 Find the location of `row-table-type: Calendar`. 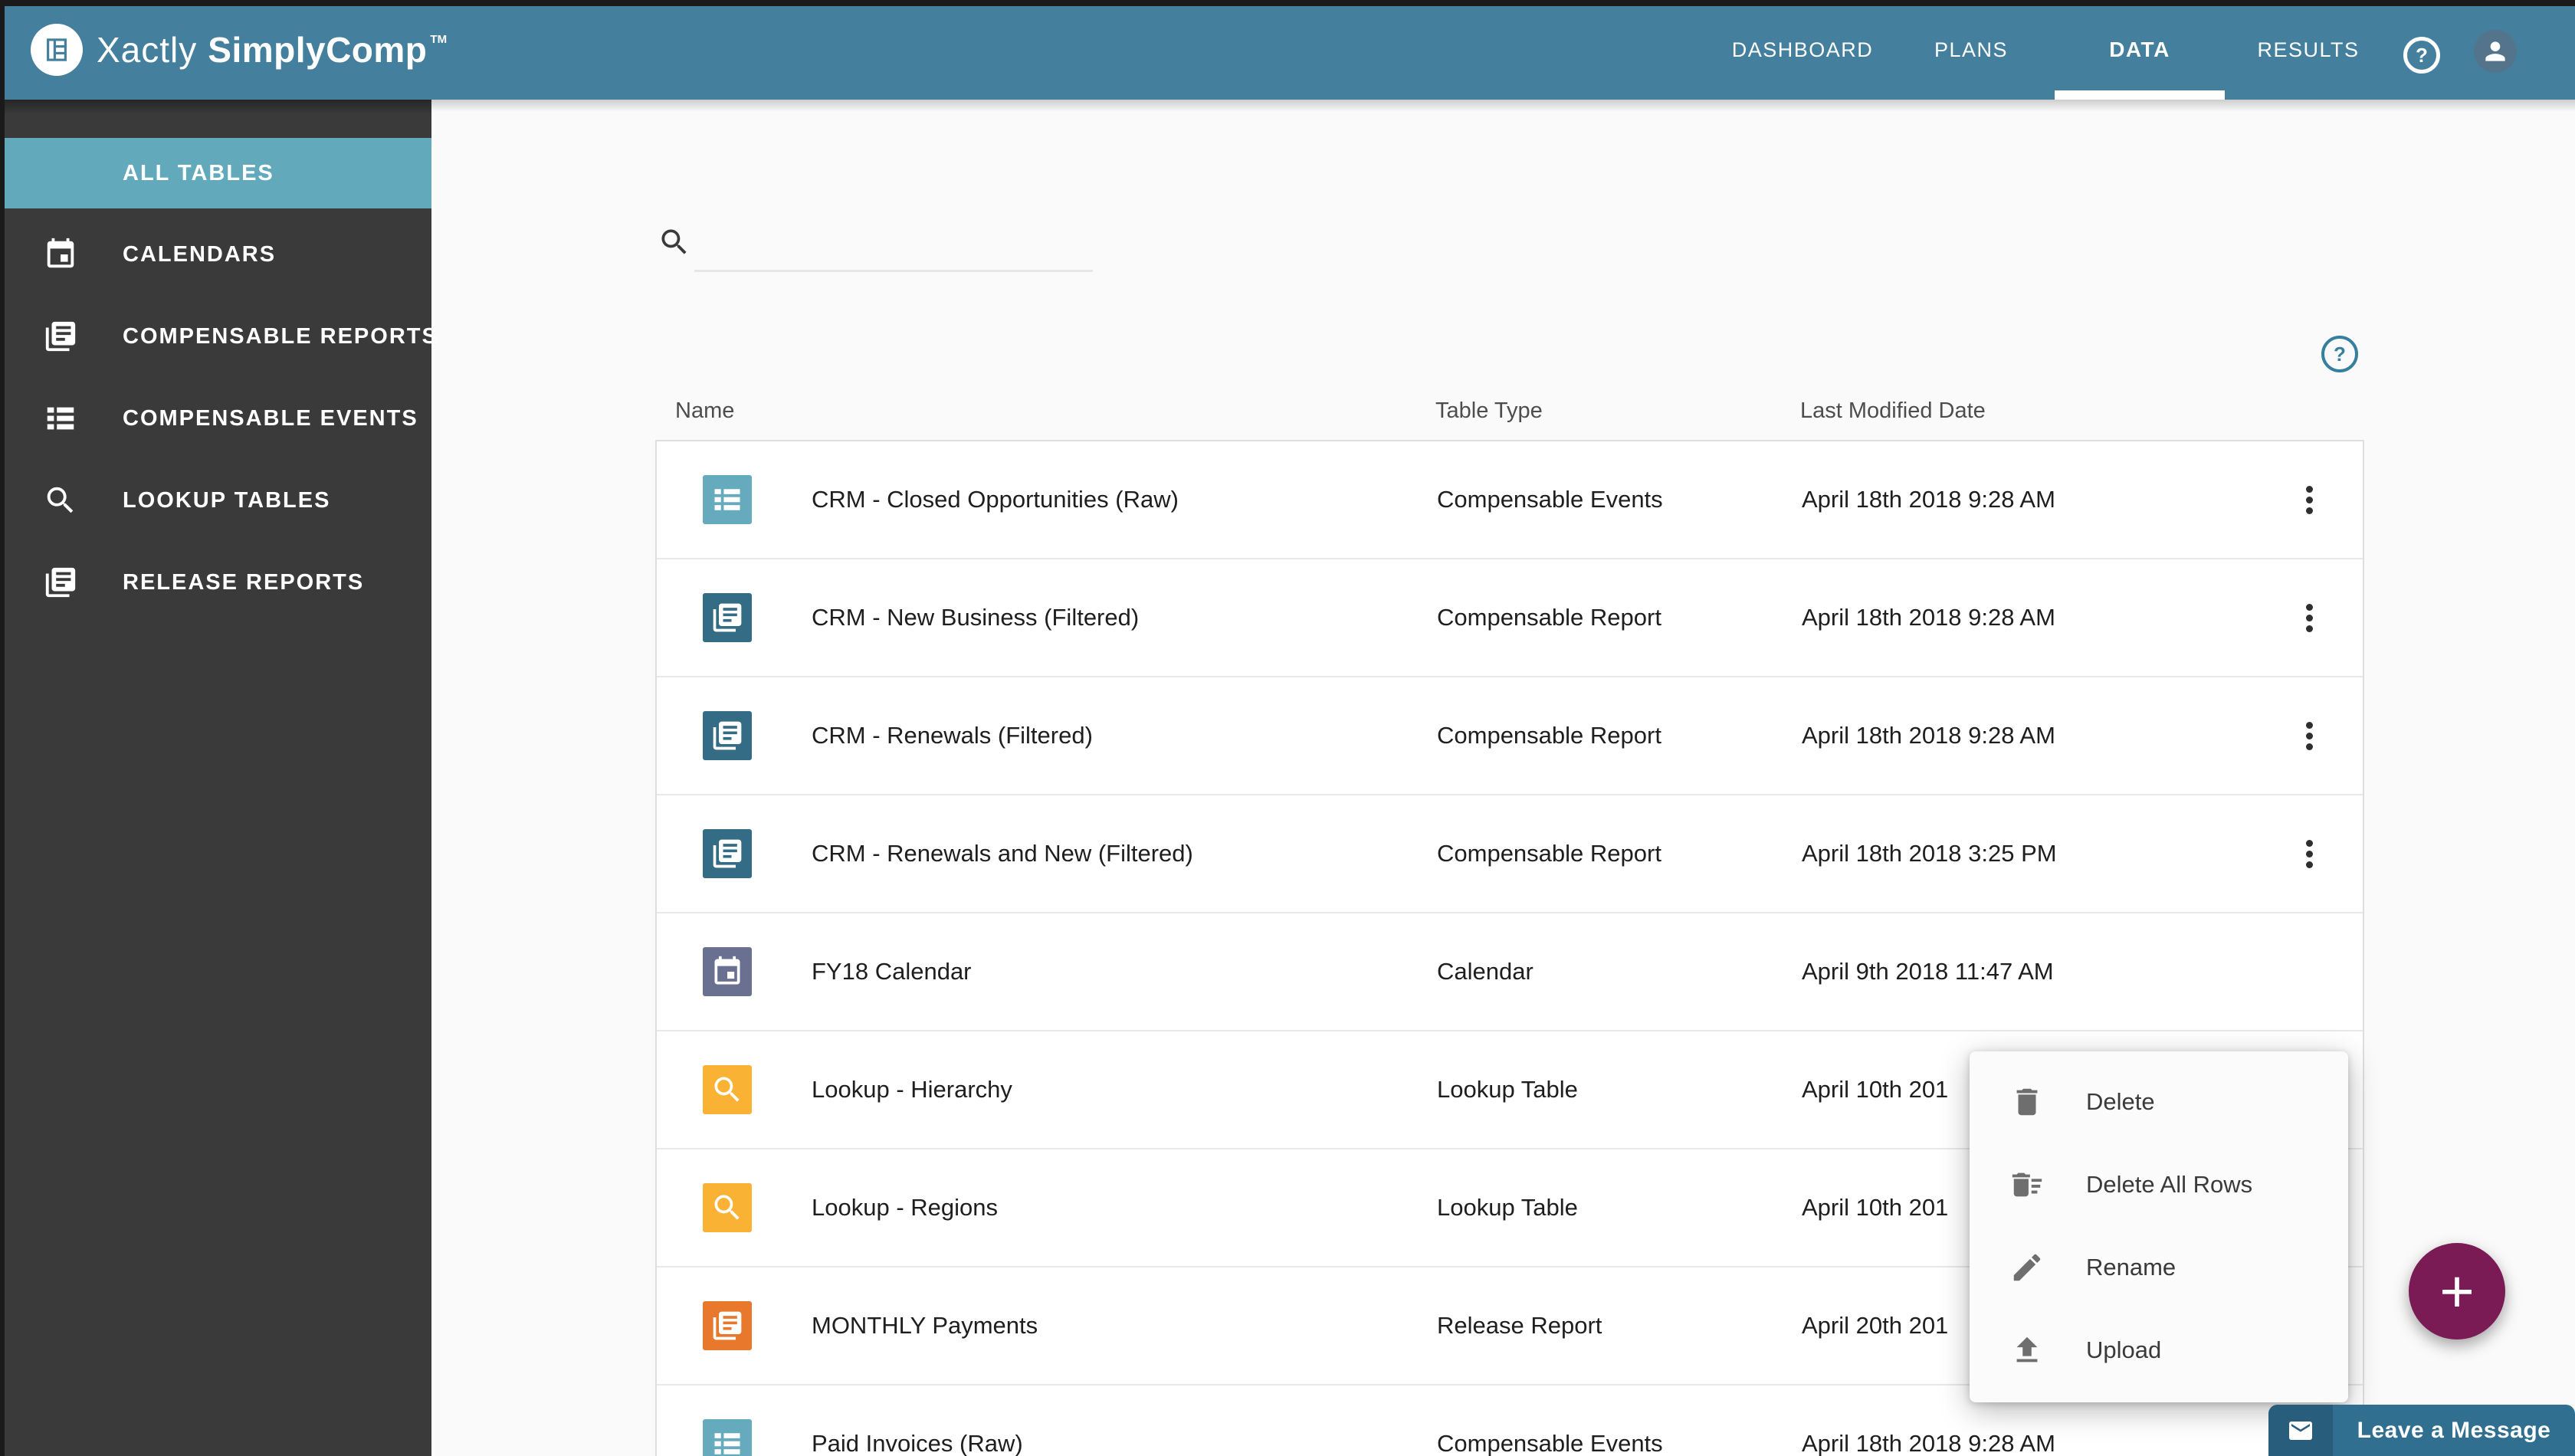

row-table-type: Calendar is located at coordinates (1486, 971).